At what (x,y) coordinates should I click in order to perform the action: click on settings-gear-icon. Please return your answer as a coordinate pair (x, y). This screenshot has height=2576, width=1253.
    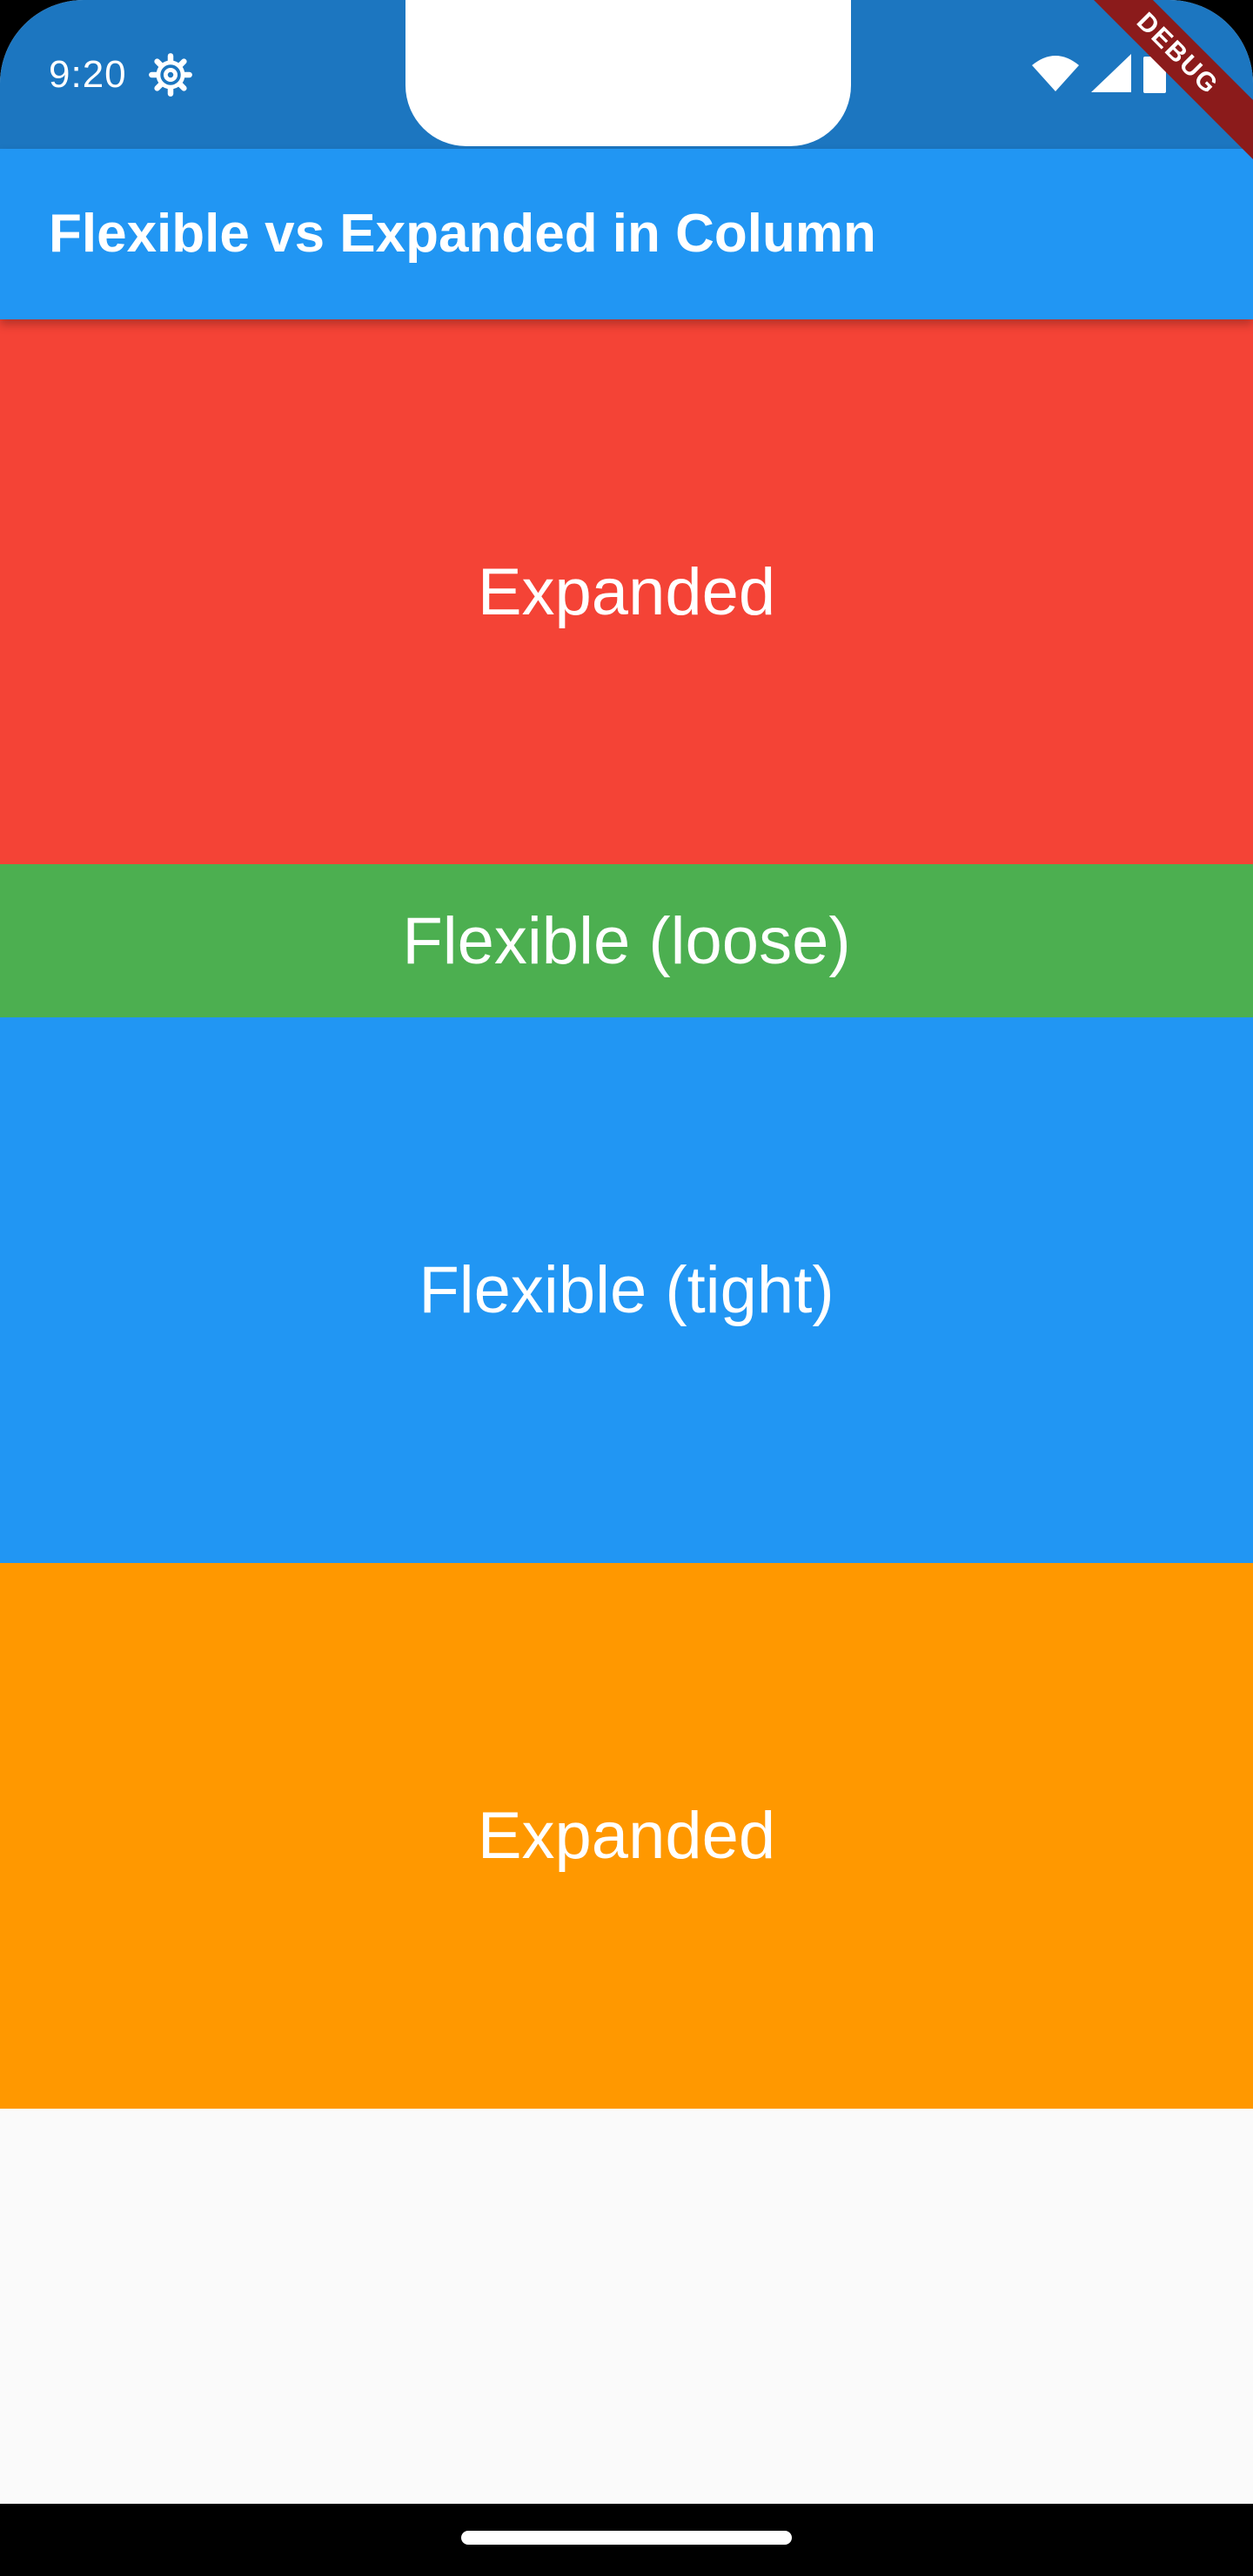
    Looking at the image, I should click on (170, 74).